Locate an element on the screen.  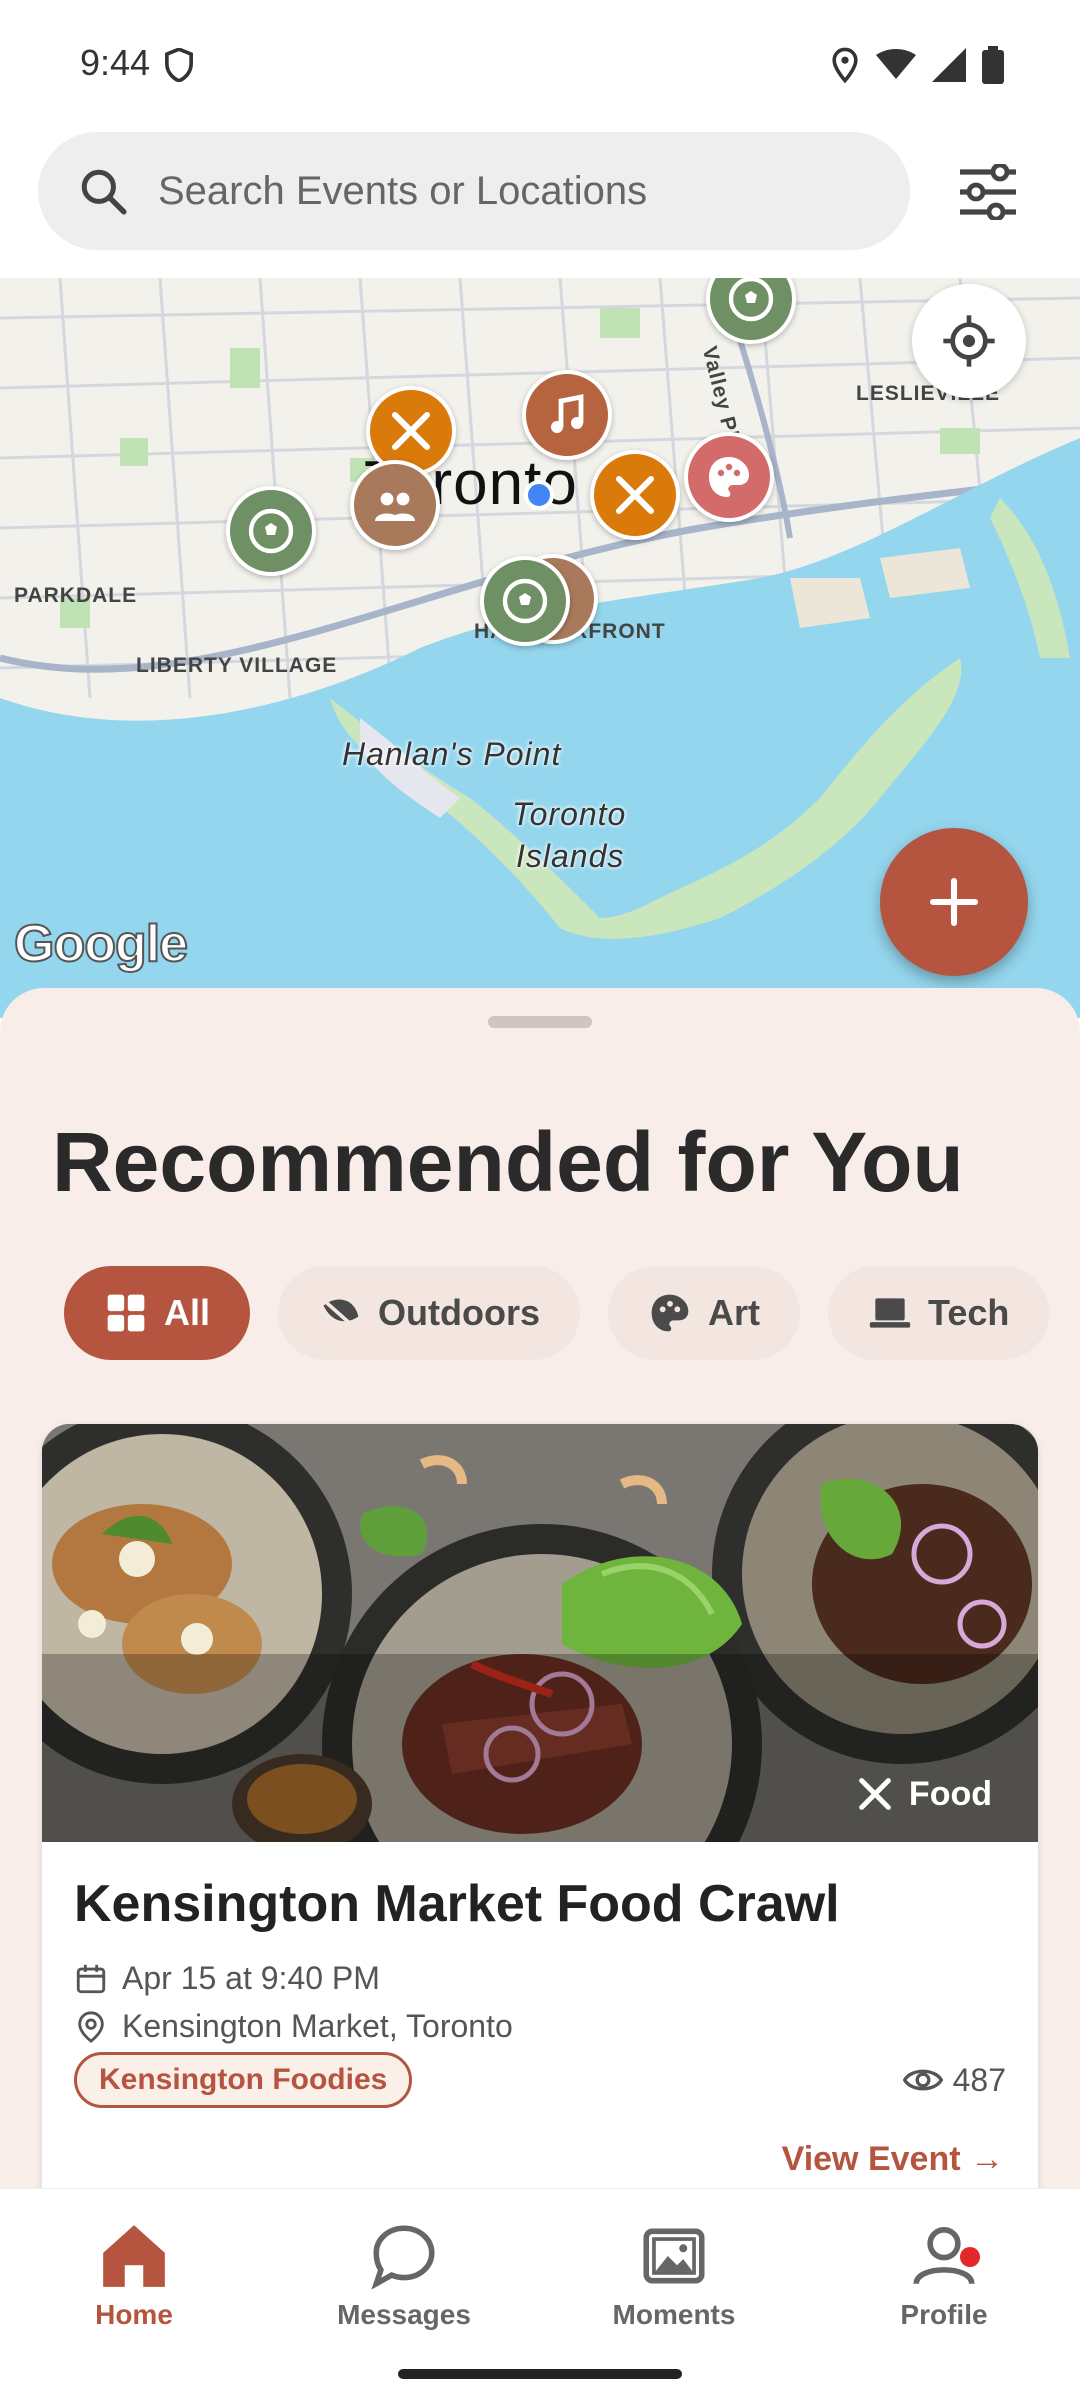
chip-label: Outdoors is located at coordinates (459, 1312).